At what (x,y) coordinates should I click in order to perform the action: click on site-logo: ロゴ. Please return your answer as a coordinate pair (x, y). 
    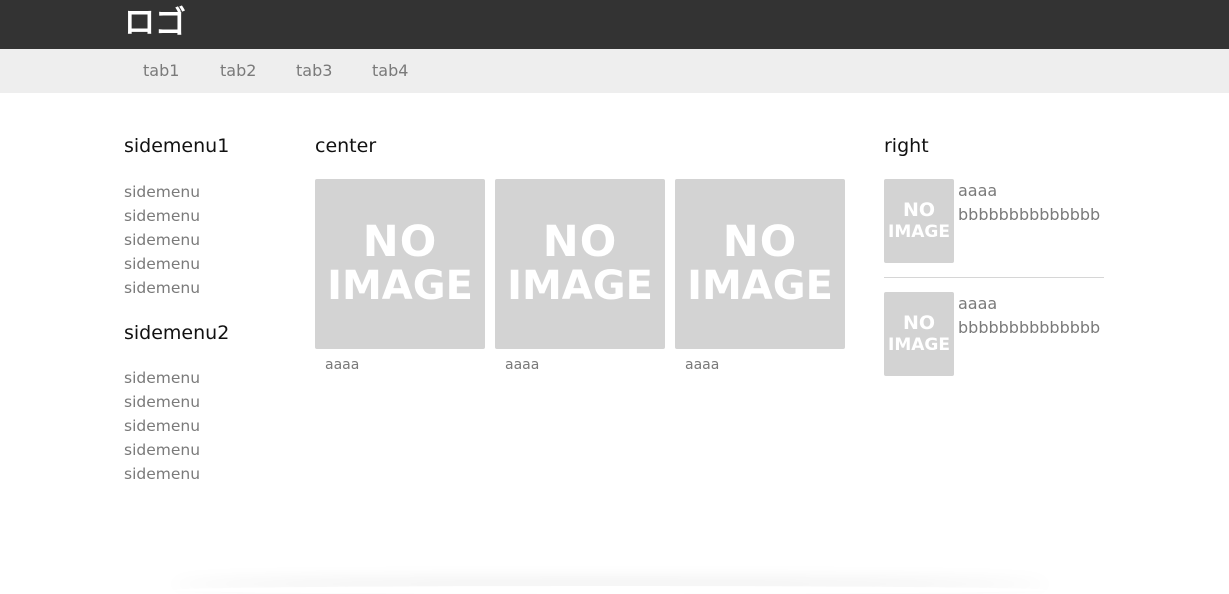
    Looking at the image, I should click on (155, 23).